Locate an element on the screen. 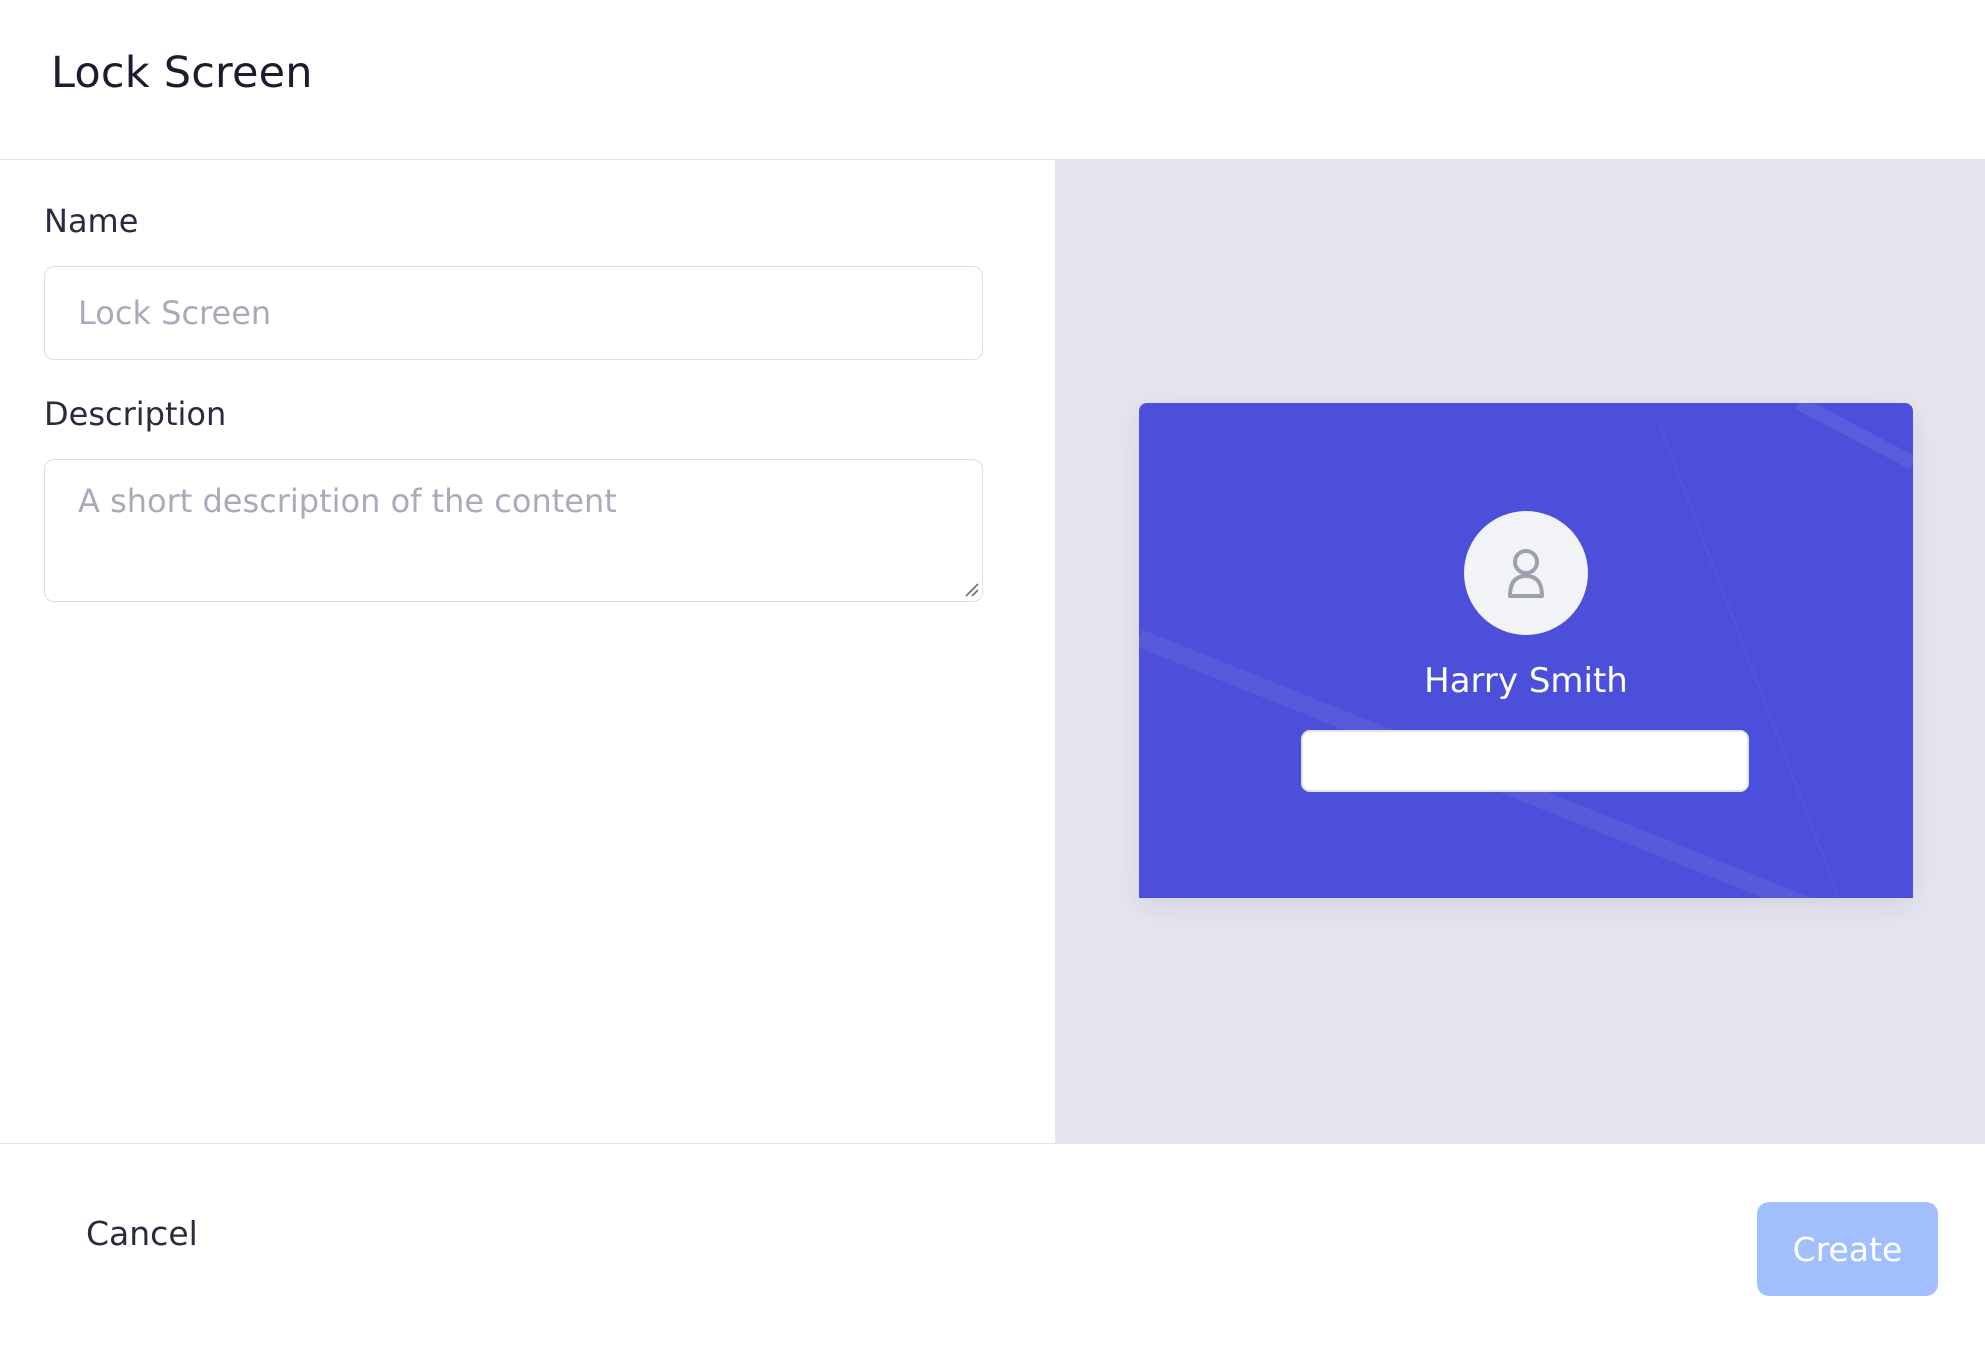  lock-screen-preview: Harry Smith is located at coordinates (1526, 650).